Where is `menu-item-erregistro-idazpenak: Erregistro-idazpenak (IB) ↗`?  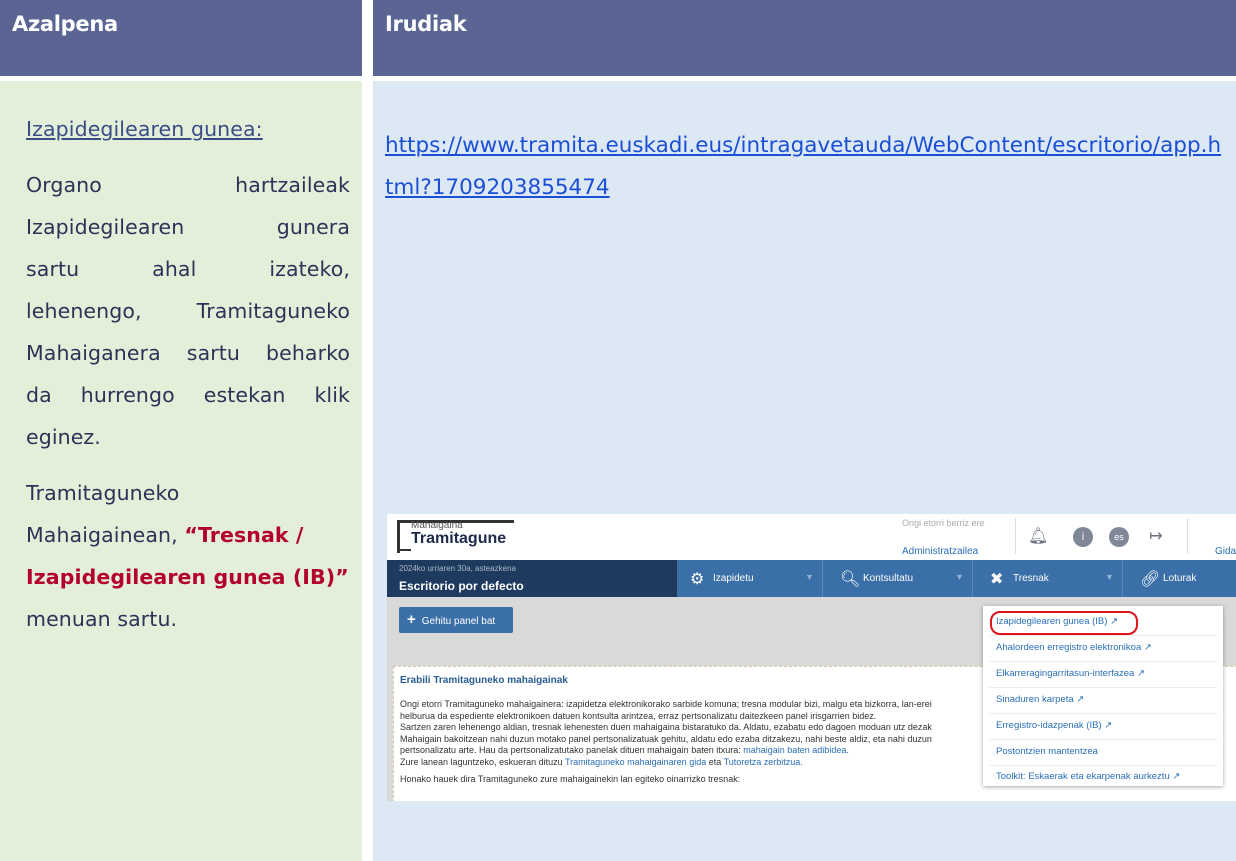
menu-item-erregistro-idazpenak: Erregistro-idazpenak (IB) ↗ is located at coordinates (1054, 725).